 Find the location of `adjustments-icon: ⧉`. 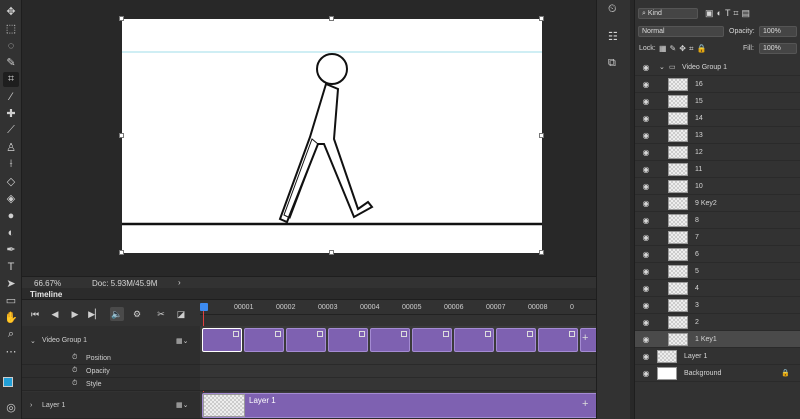

adjustments-icon: ⧉ is located at coordinates (612, 63).